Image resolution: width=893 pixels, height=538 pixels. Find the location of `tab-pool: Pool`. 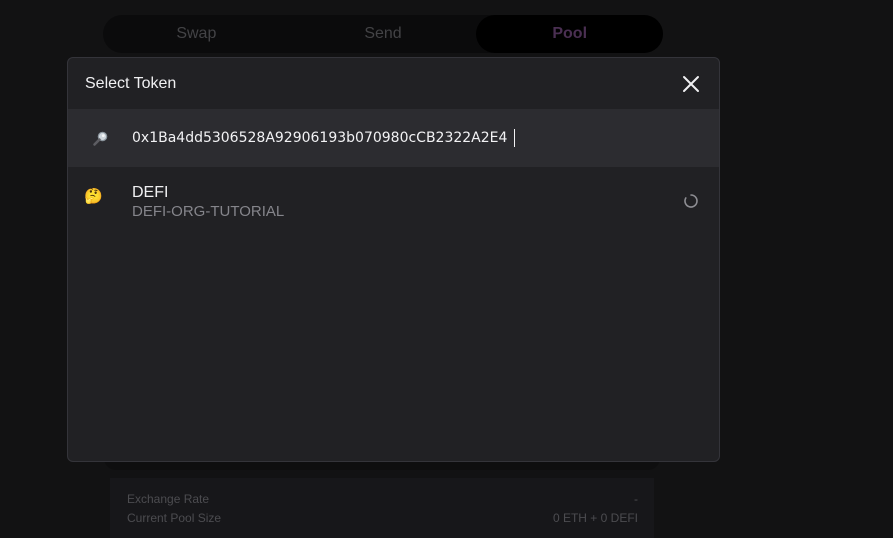

tab-pool: Pool is located at coordinates (570, 34).